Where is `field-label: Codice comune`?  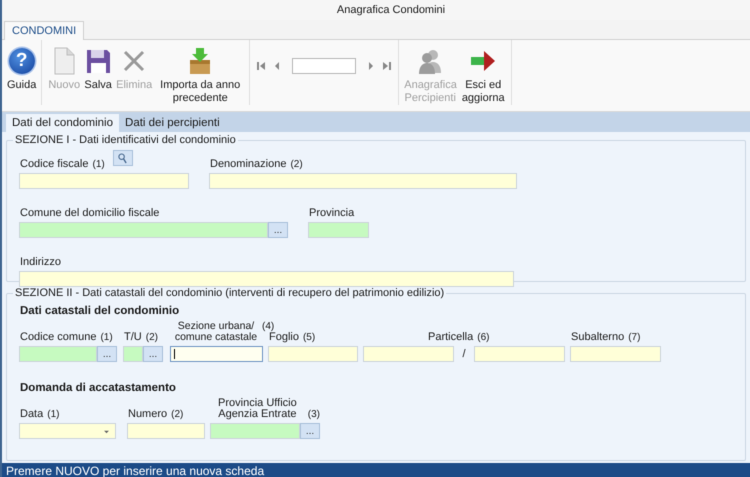
field-label: Codice comune is located at coordinates (58, 337).